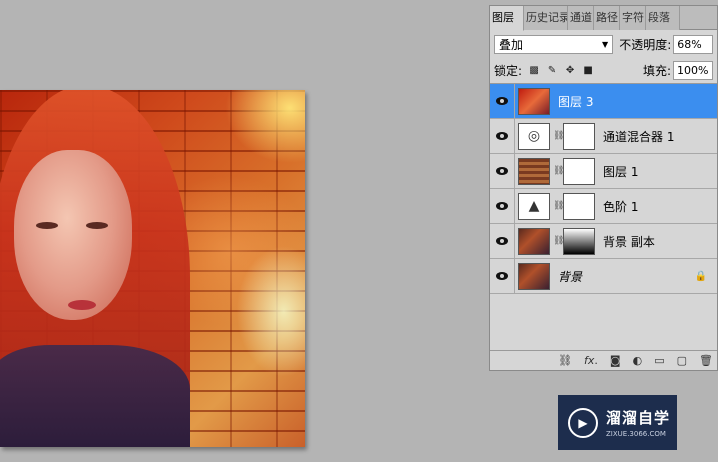 This screenshot has width=718, height=462. I want to click on watermark-url: ZIXUE.3066.COM, so click(636, 434).